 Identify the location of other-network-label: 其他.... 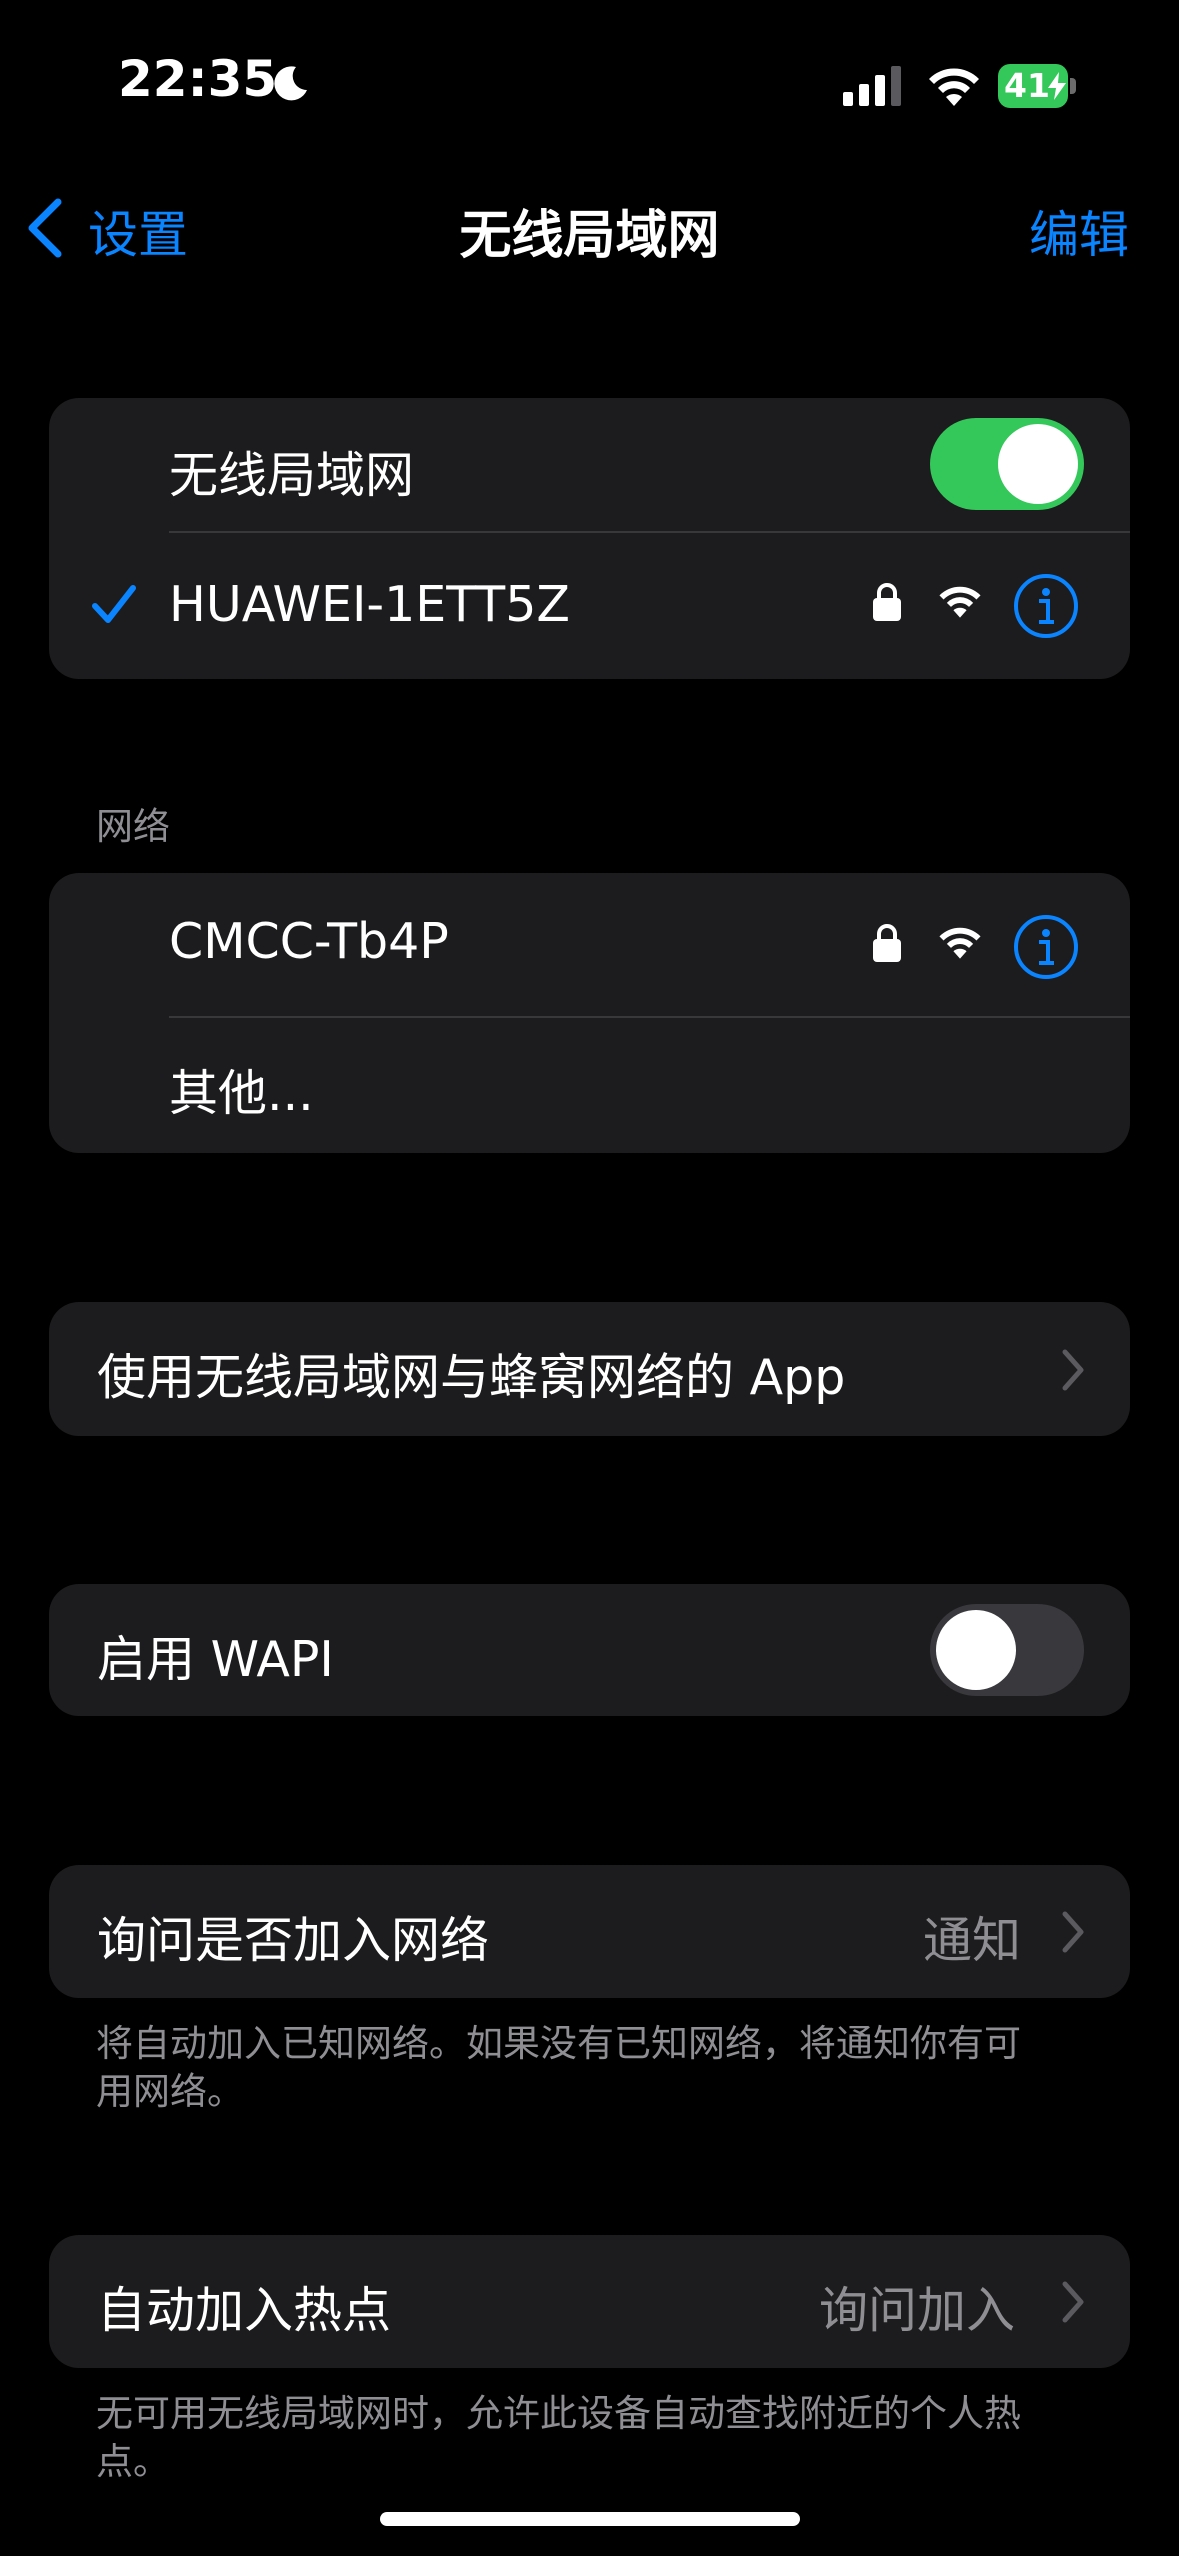
(241, 1093).